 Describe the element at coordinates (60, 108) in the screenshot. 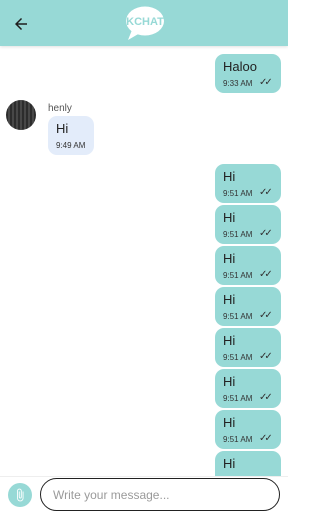

I see `sender-name: henly` at that location.